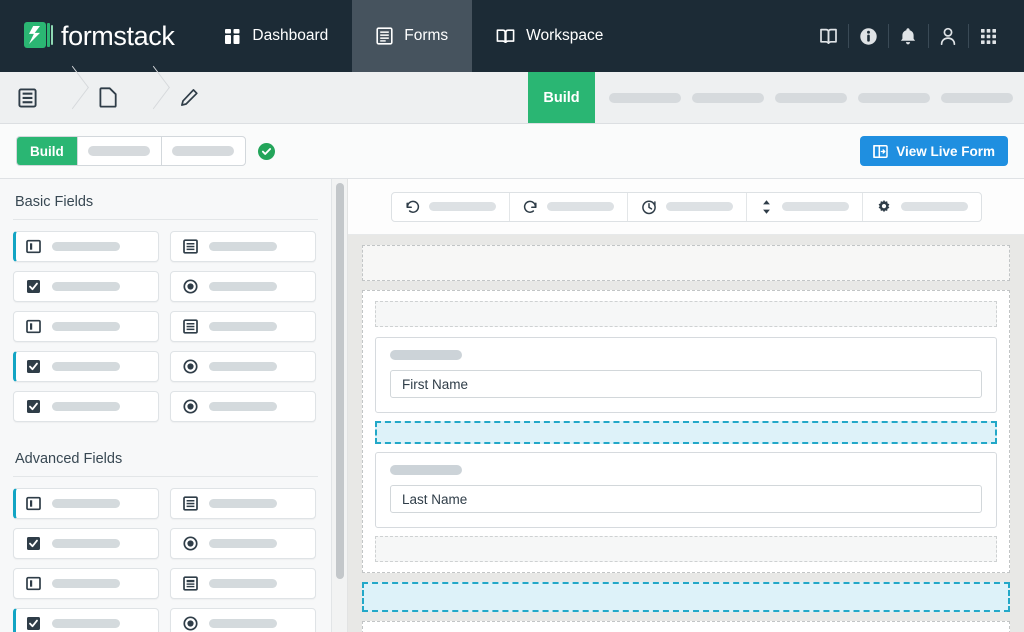 The height and width of the screenshot is (632, 1024). I want to click on history-button, so click(686, 206).